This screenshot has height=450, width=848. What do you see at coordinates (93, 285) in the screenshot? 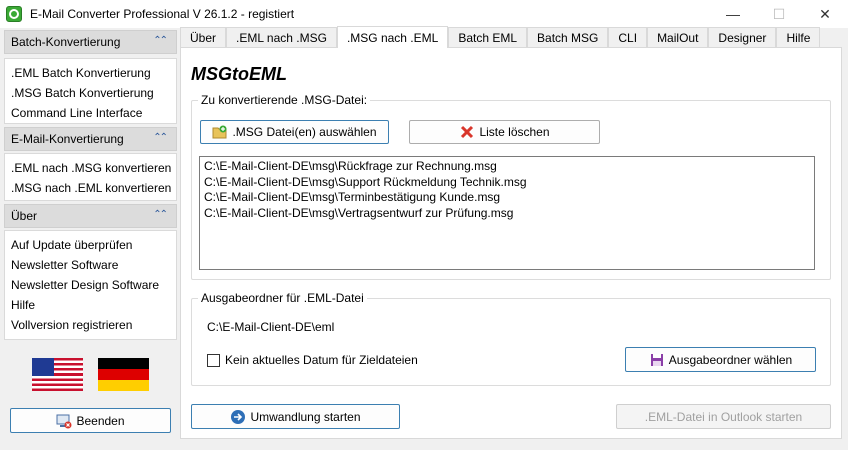
I see `sidebar-item-newsletter-design: Newsletter Design Software` at bounding box center [93, 285].